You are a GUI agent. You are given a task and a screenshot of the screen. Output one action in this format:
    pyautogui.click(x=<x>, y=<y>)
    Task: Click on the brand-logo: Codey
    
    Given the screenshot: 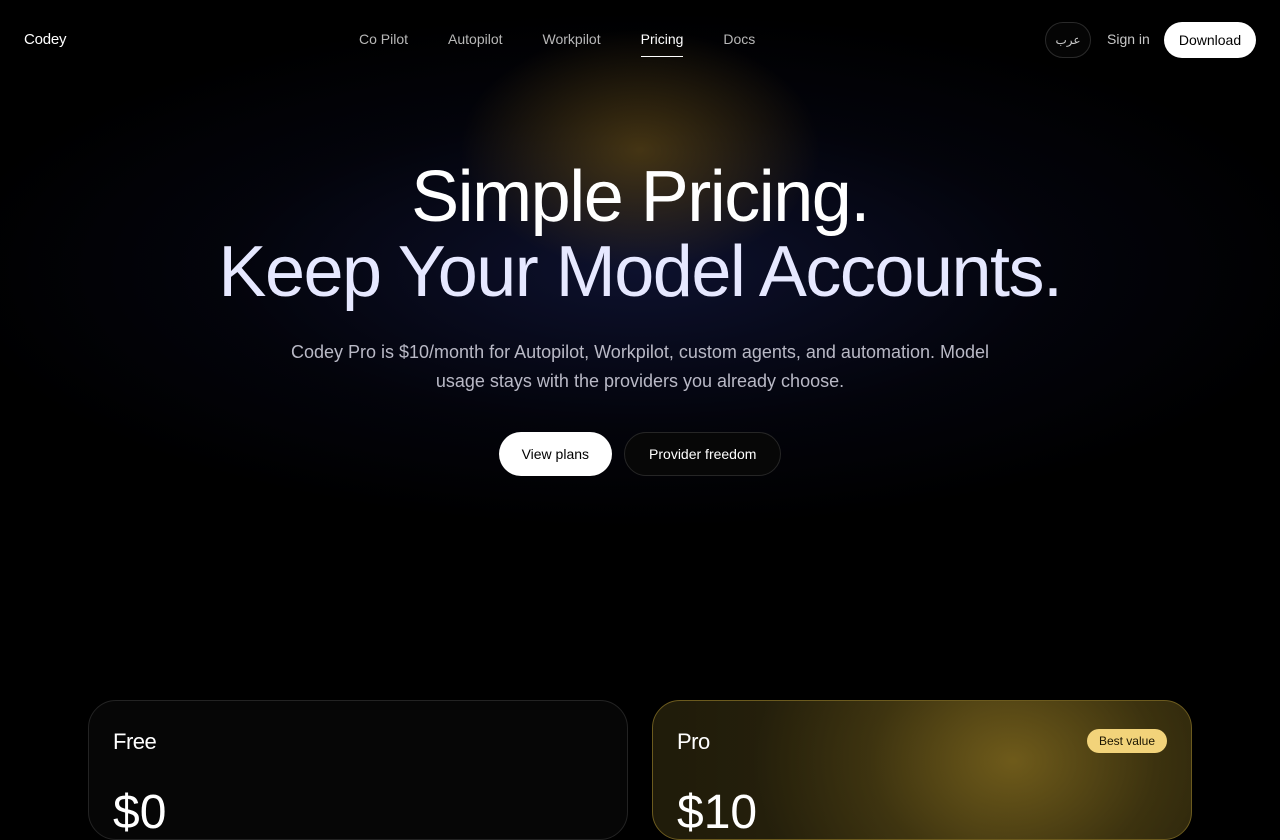 What is the action you would take?
    pyautogui.click(x=45, y=39)
    